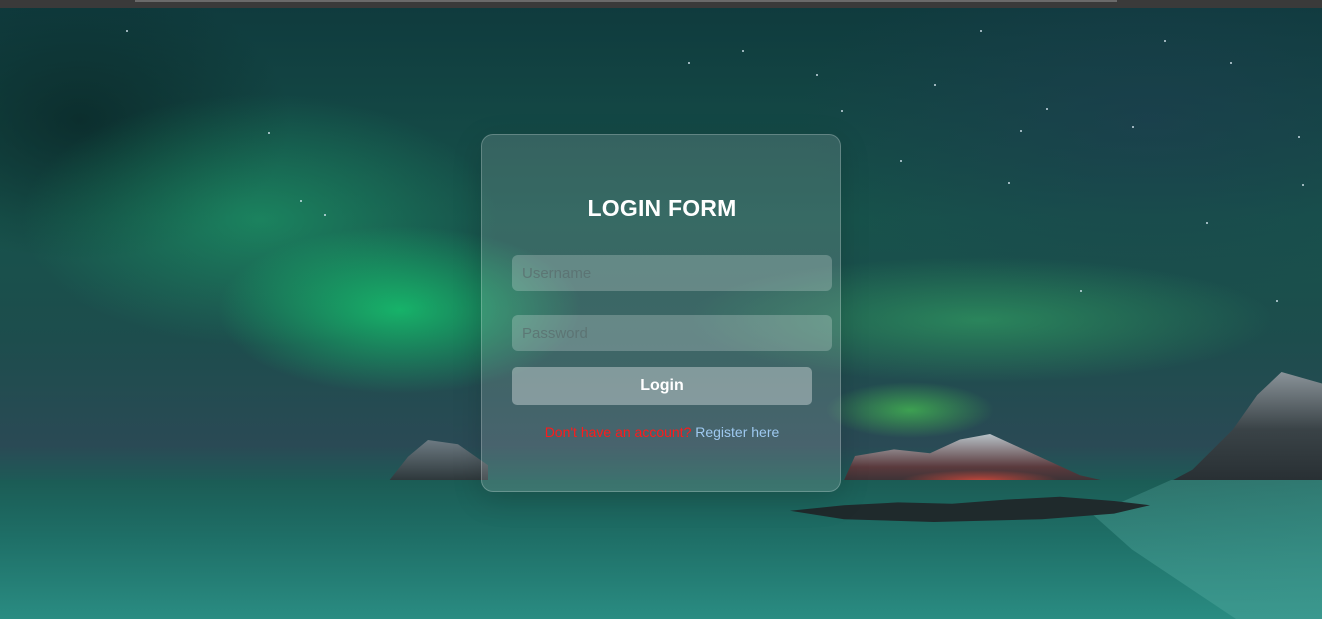 Image resolution: width=1322 pixels, height=619 pixels. I want to click on register-line: Don't have an account? Register here, so click(662, 432).